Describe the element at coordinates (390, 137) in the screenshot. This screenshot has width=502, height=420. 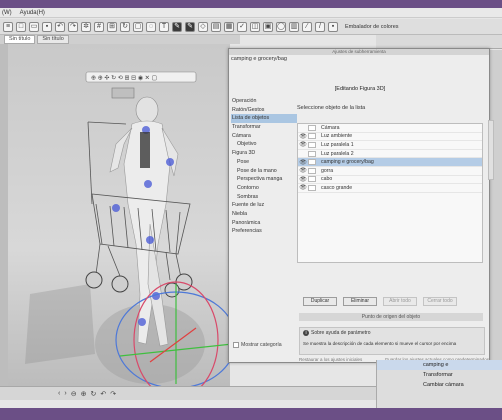
I see `object-list-row: 👁 Luz ambiente` at that location.